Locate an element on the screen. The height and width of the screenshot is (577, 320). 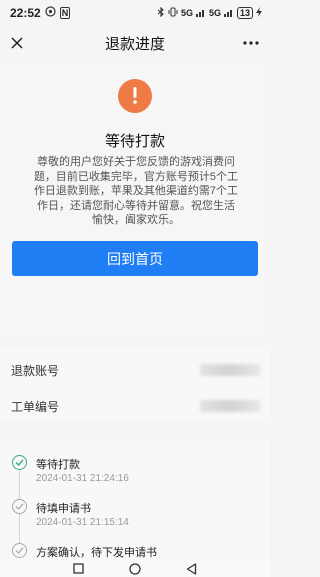
recent-apps-button is located at coordinates (78, 569).